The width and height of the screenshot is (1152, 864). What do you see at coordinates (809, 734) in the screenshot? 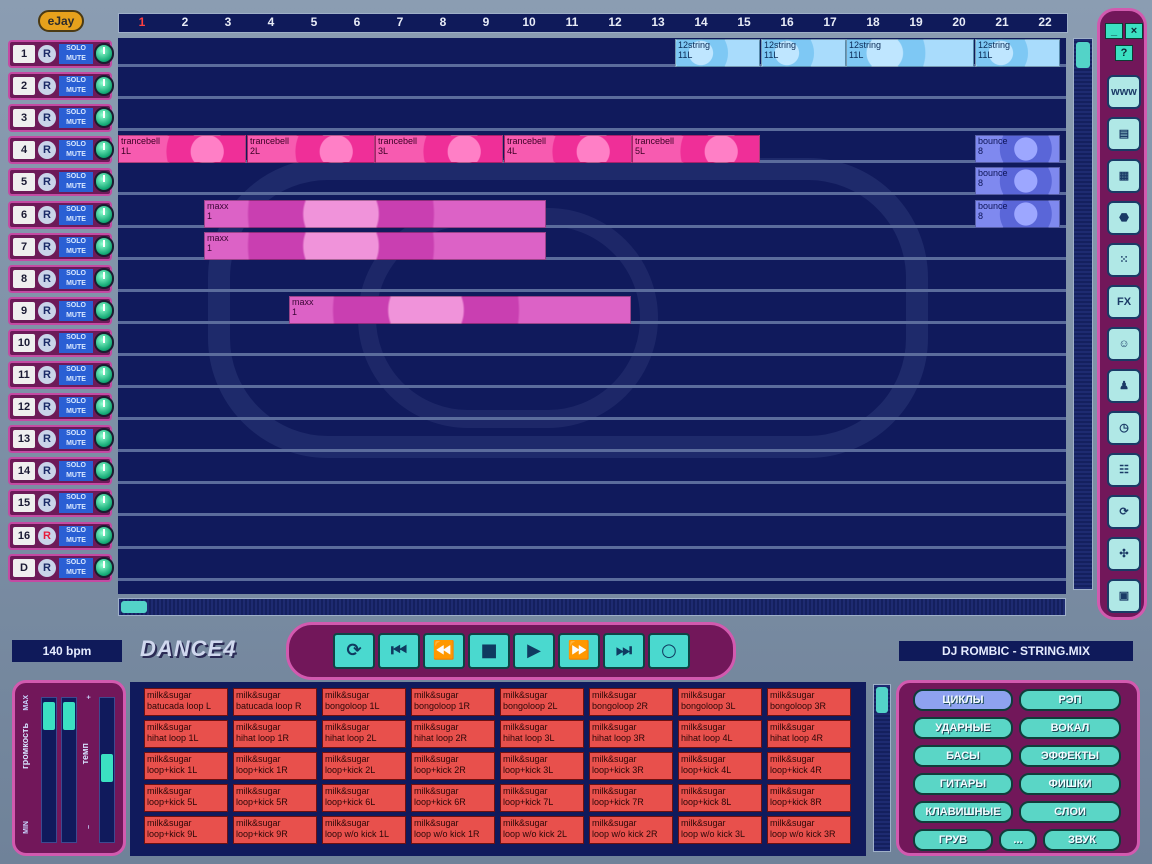
I see `sample-item: milk&sugar hihat loop 4R` at bounding box center [809, 734].